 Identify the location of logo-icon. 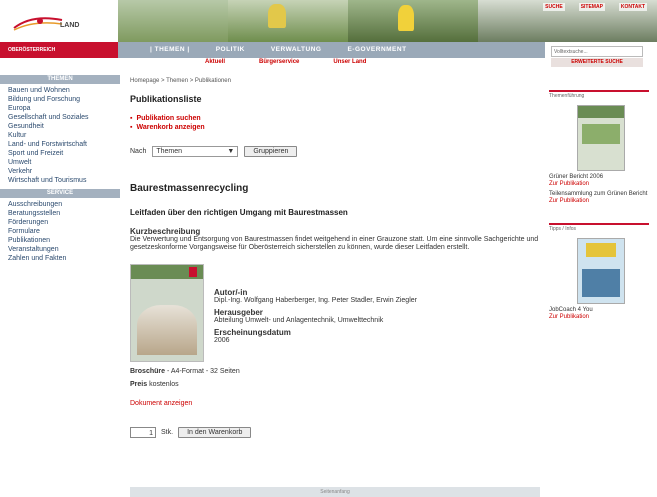
(38, 24).